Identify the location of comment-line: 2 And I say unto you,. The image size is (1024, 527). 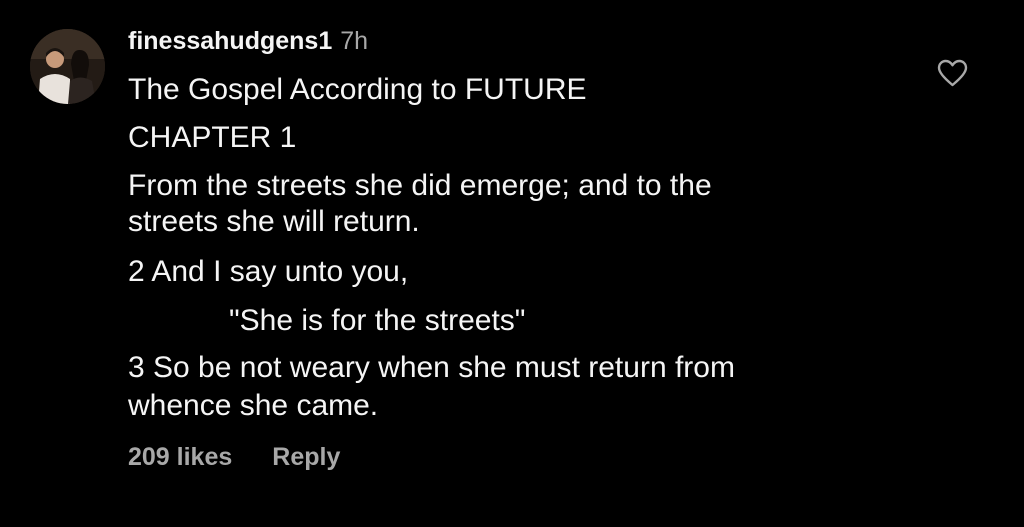
(268, 271).